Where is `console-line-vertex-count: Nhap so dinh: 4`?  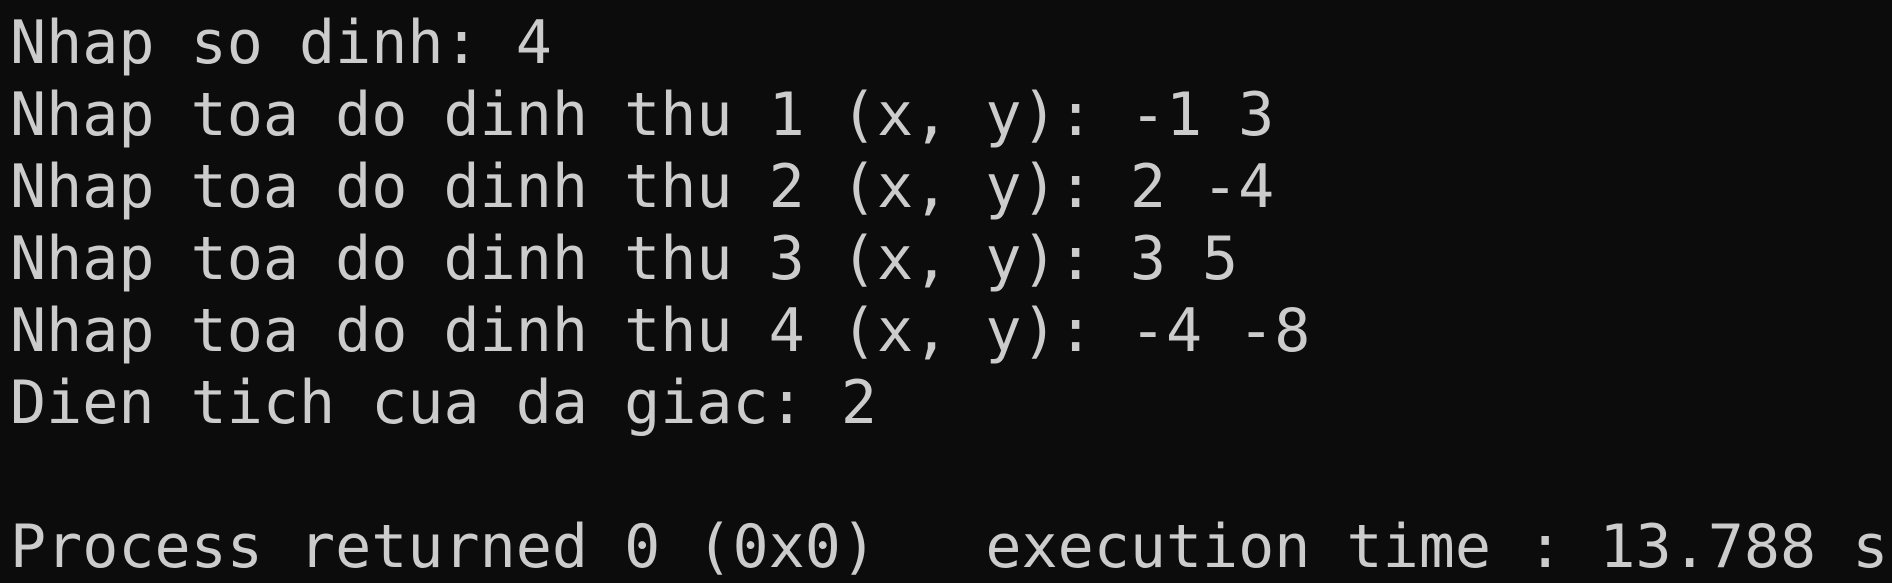 console-line-vertex-count: Nhap so dinh: 4 is located at coordinates (281, 43).